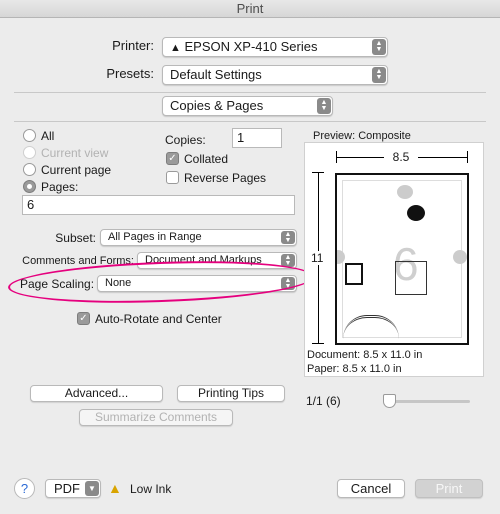 The height and width of the screenshot is (514, 500). I want to click on document-size: Document: 8.5 x 11.0 in, so click(365, 355).